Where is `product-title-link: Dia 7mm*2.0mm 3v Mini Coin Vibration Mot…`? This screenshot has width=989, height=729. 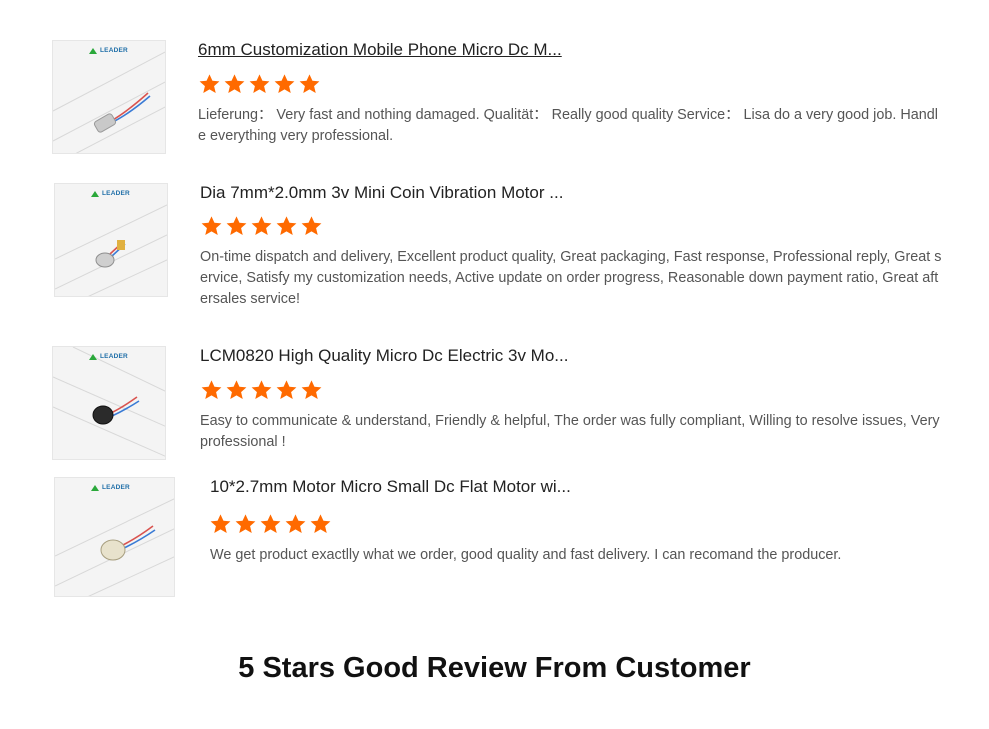
product-title-link: Dia 7mm*2.0mm 3v Mini Coin Vibration Mot… is located at coordinates (381, 193).